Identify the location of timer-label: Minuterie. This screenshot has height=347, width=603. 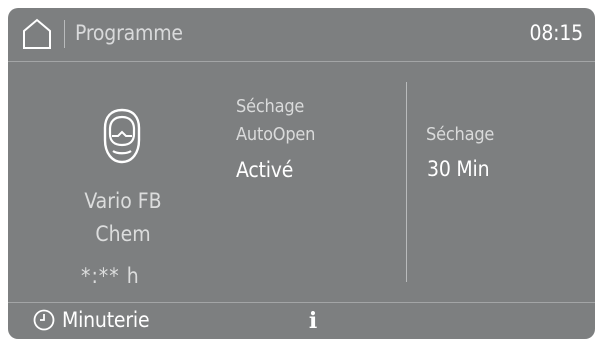
(106, 320).